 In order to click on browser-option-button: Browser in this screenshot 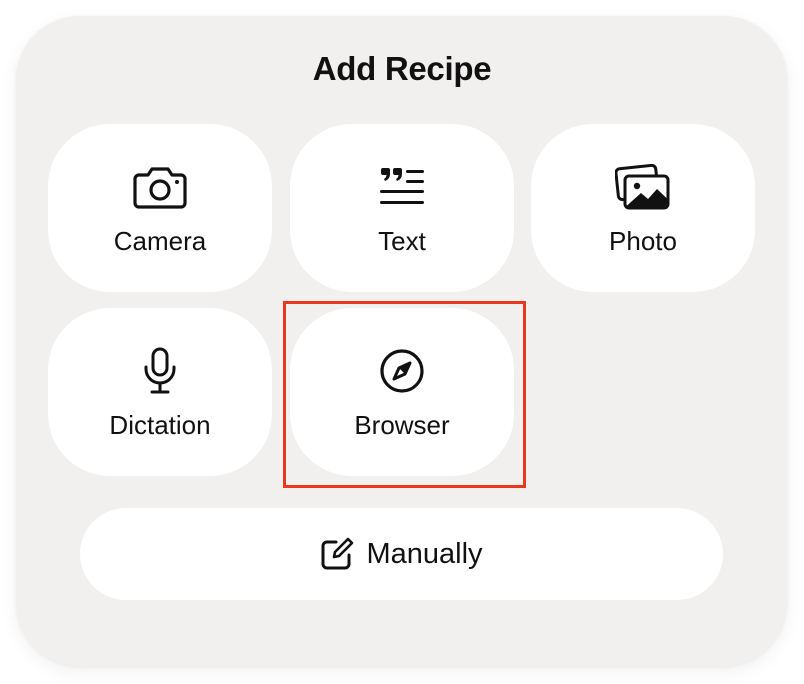, I will do `click(402, 392)`.